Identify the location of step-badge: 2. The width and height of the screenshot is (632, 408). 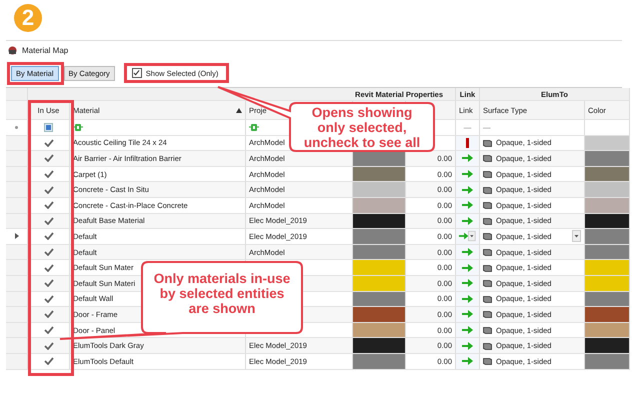
(28, 18).